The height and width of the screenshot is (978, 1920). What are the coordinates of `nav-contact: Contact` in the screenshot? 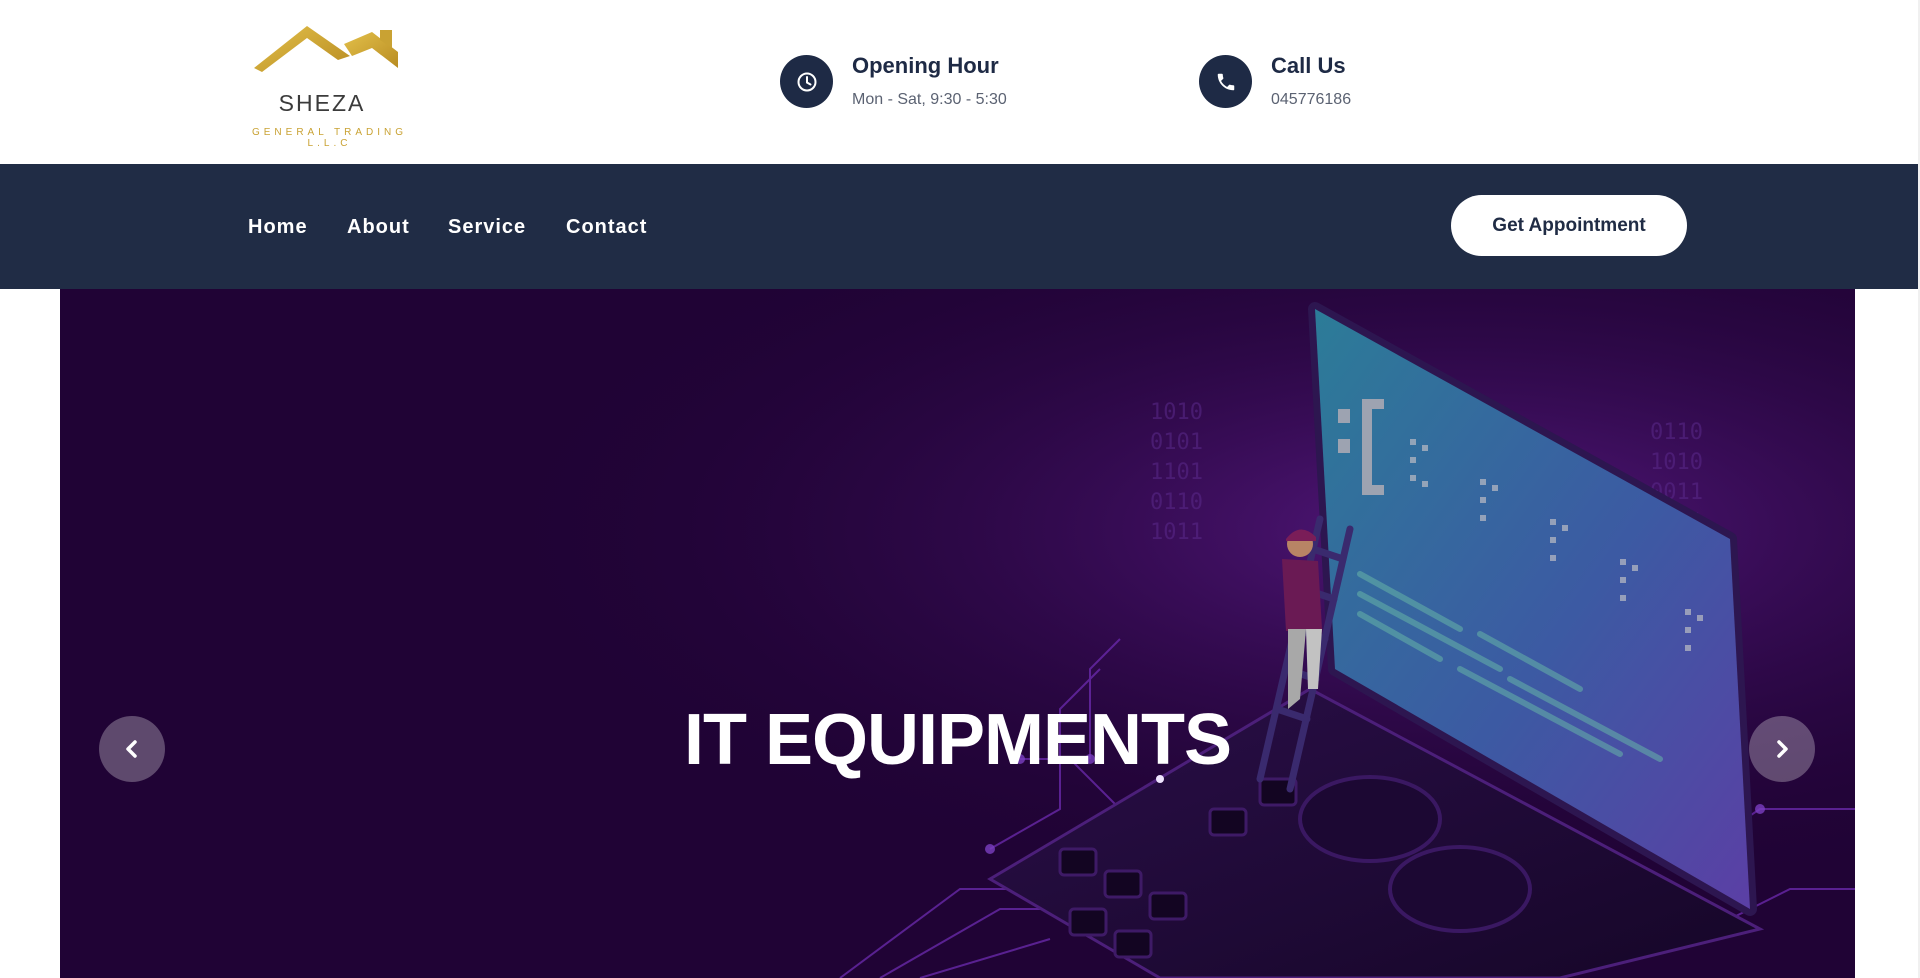 It's located at (606, 227).